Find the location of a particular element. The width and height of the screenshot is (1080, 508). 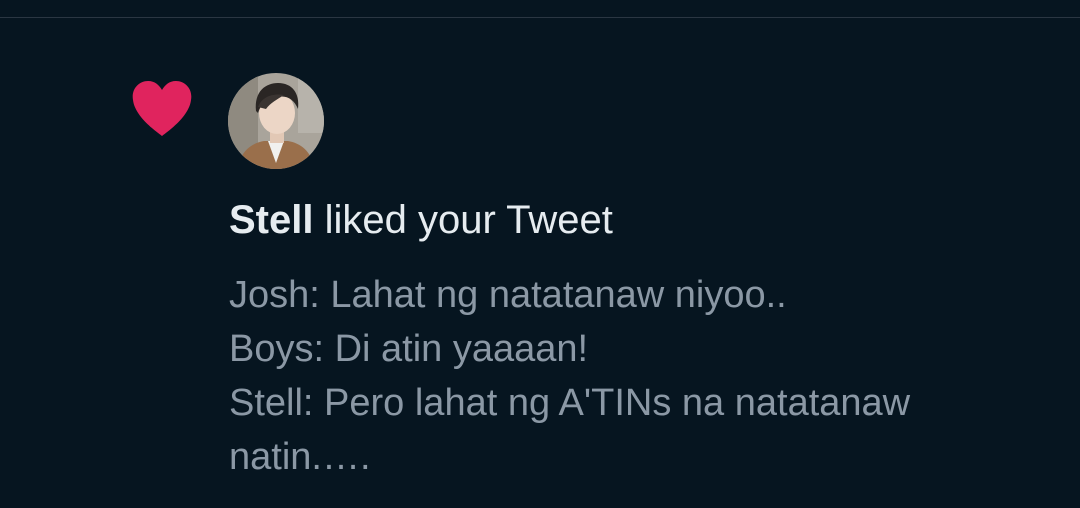

action-text: liked your Tweet is located at coordinates (463, 220).